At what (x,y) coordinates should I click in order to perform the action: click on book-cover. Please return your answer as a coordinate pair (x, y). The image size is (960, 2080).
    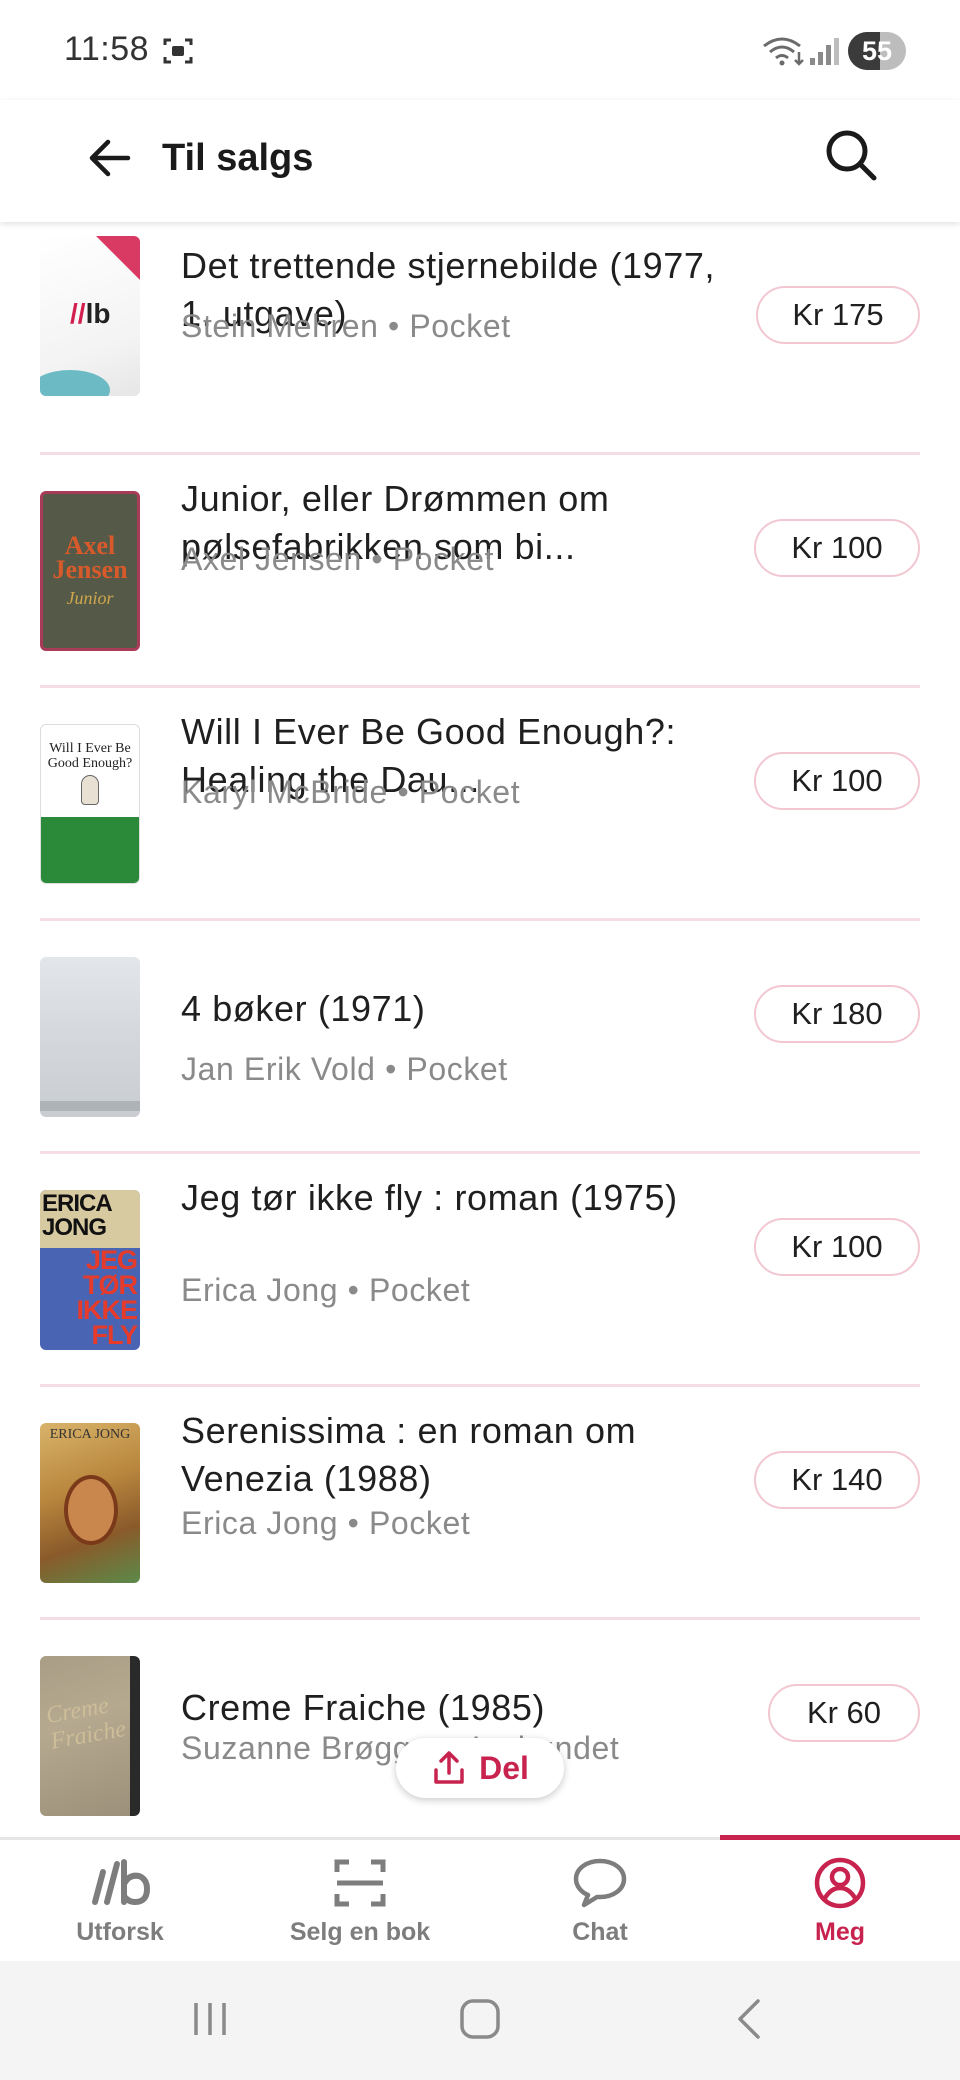
    Looking at the image, I should click on (90, 1037).